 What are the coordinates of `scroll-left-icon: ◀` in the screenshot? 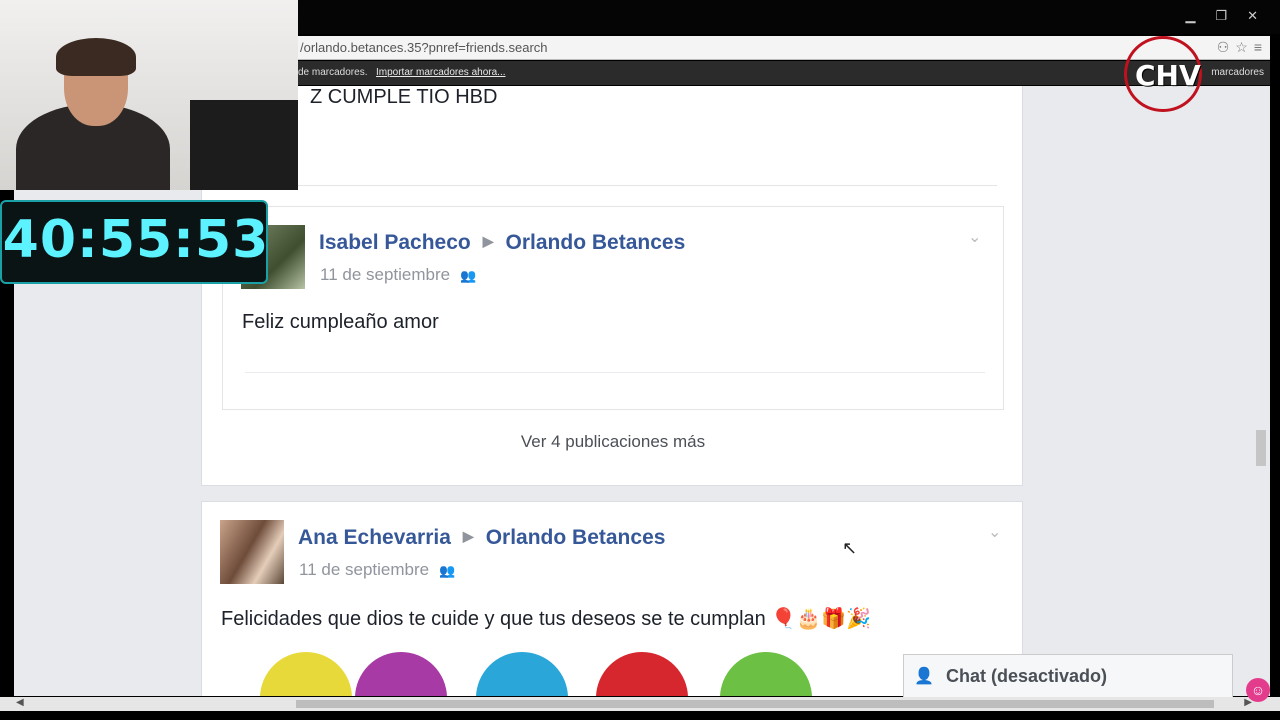 It's located at (20, 702).